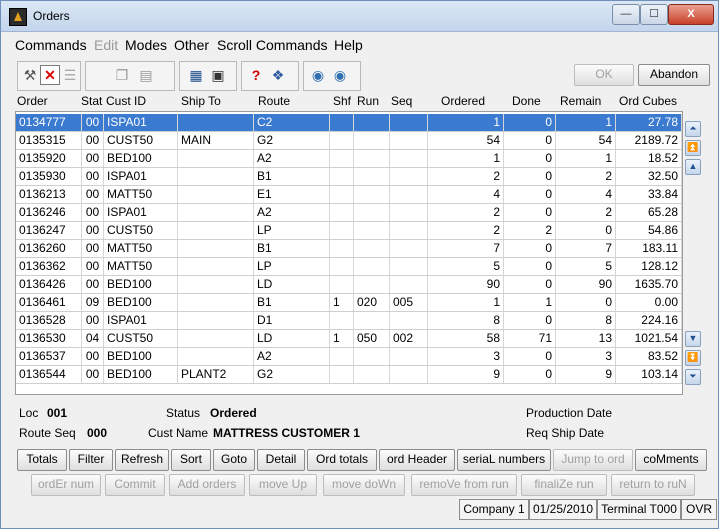 The image size is (719, 529). What do you see at coordinates (580, 101) in the screenshot?
I see `column-header-remain: Remain` at bounding box center [580, 101].